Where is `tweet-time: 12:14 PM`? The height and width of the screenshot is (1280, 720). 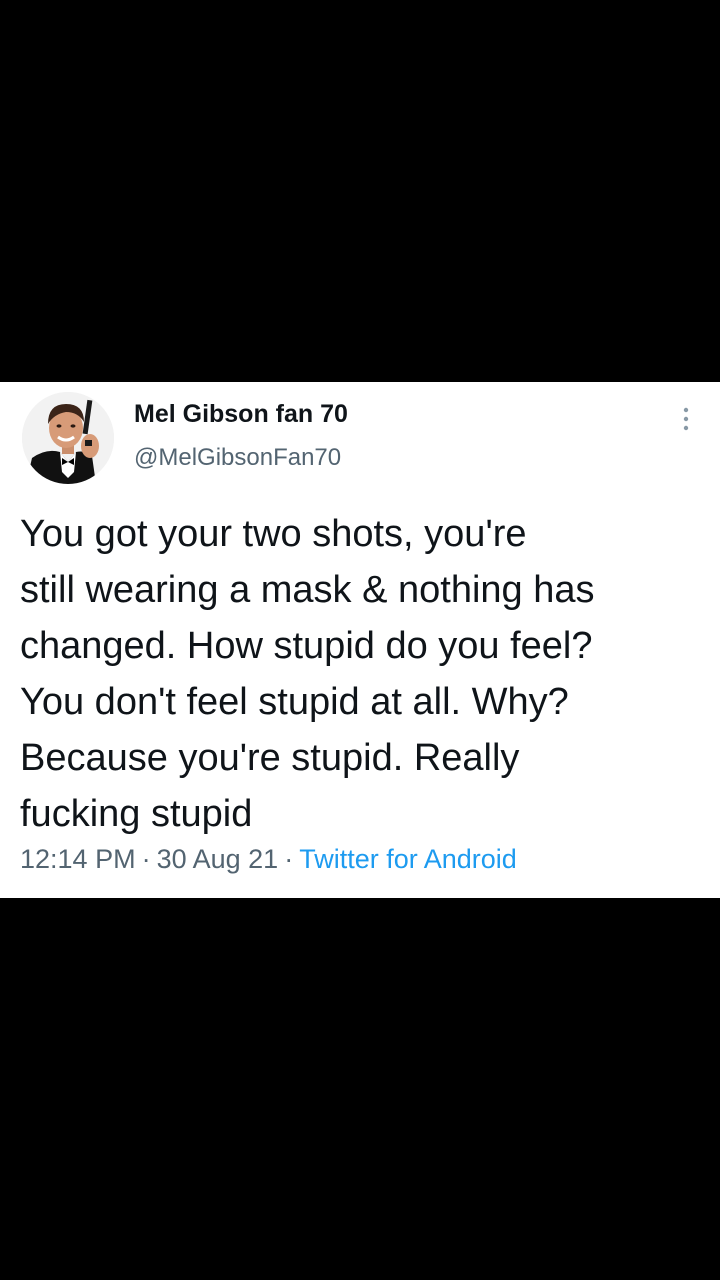
tweet-time: 12:14 PM is located at coordinates (78, 859).